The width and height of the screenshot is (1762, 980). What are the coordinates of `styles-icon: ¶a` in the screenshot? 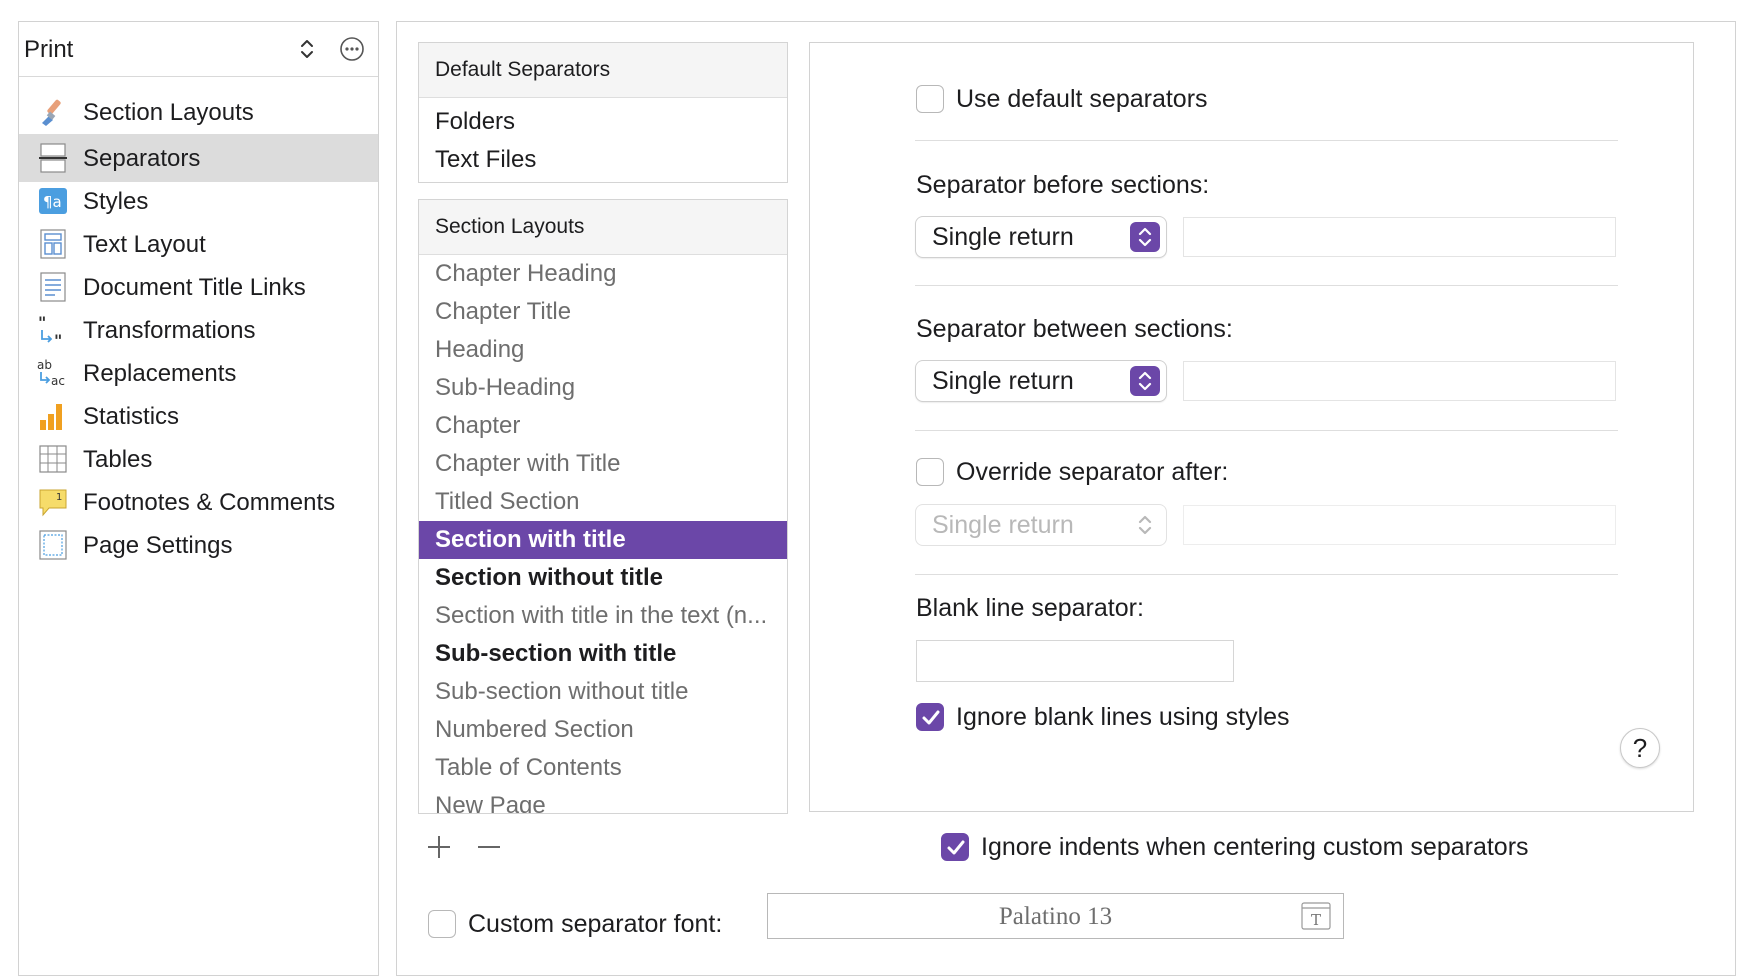 It's located at (53, 201).